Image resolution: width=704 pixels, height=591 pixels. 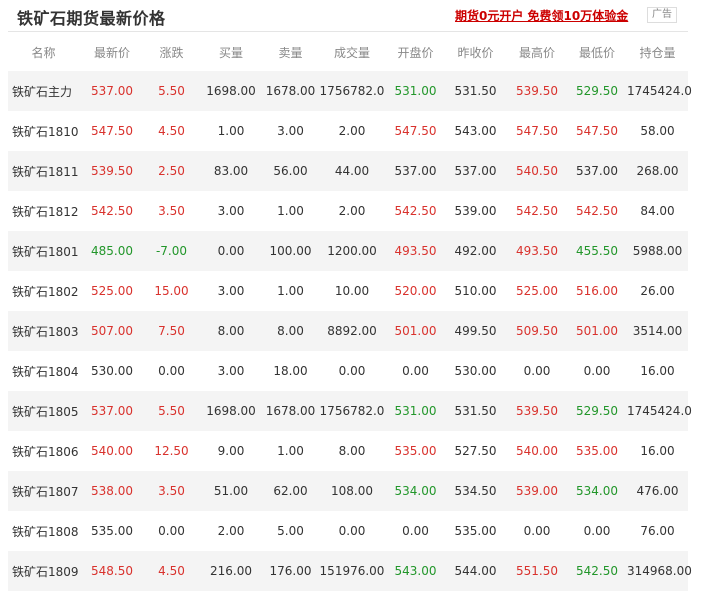 I want to click on cell-change: 12.50, so click(x=171, y=451).